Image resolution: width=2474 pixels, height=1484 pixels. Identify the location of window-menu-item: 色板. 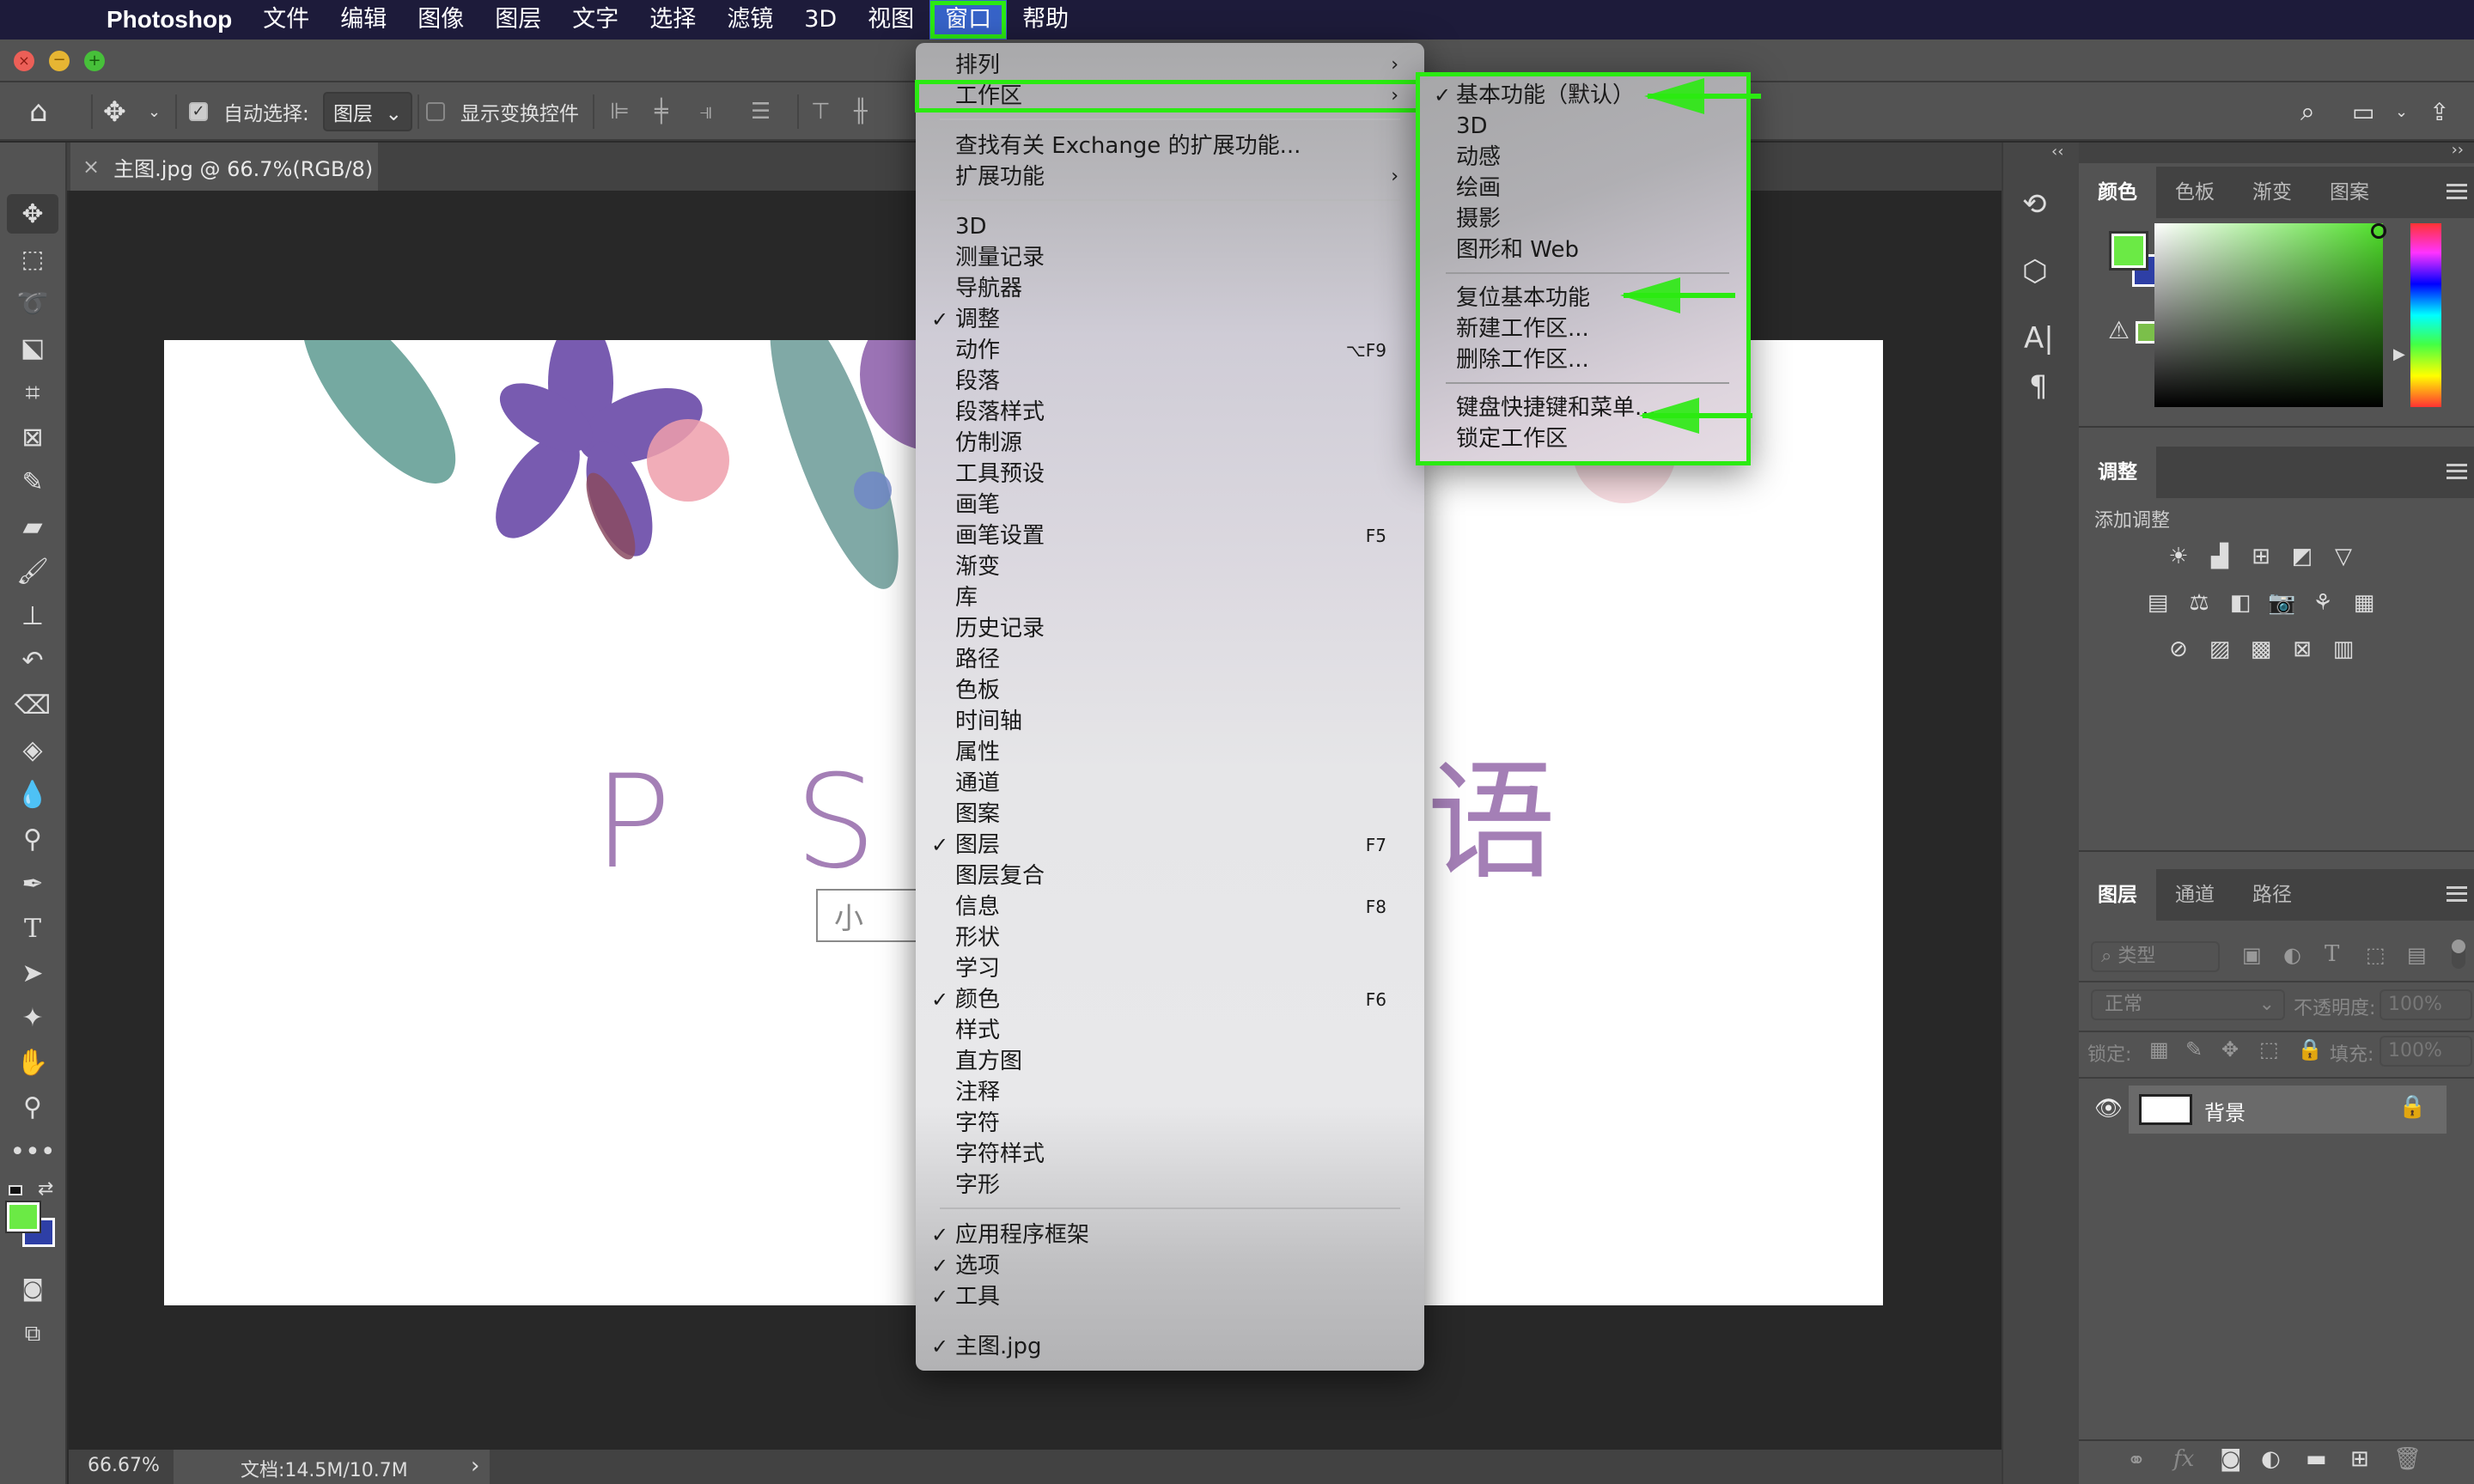
(1170, 691).